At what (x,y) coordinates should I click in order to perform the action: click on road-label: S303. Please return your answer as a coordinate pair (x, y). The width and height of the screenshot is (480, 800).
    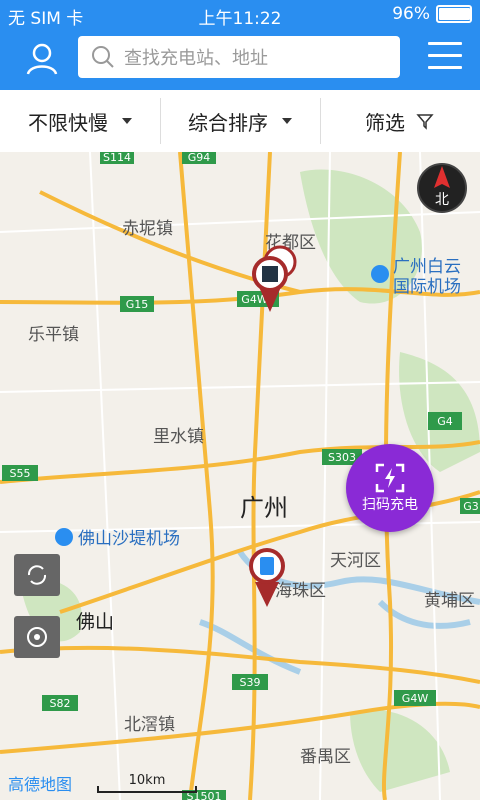
    Looking at the image, I should click on (342, 457).